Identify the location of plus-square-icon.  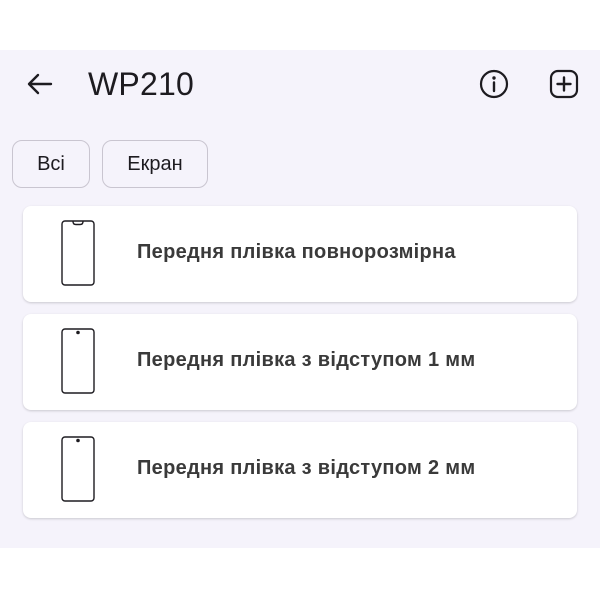
(564, 84).